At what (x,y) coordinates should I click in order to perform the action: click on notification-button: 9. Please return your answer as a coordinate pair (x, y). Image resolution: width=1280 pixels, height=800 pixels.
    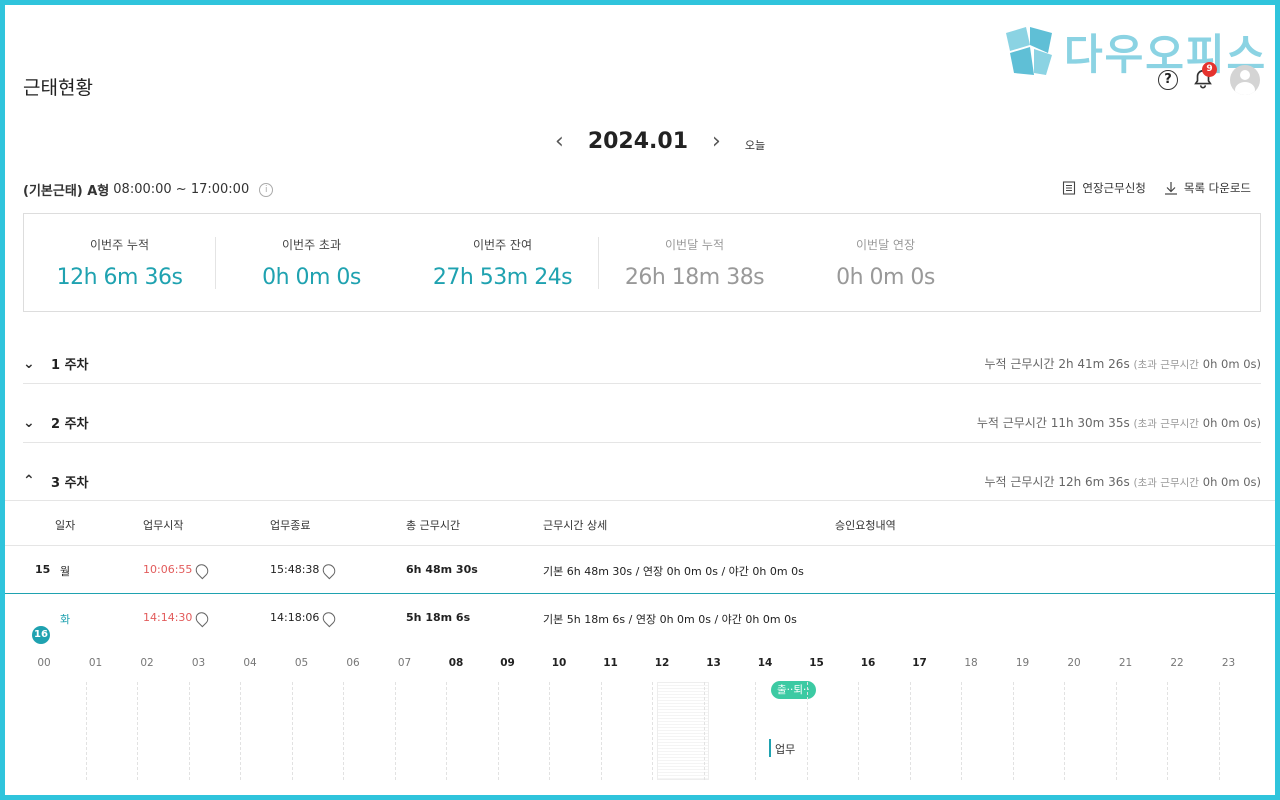
    Looking at the image, I should click on (1204, 77).